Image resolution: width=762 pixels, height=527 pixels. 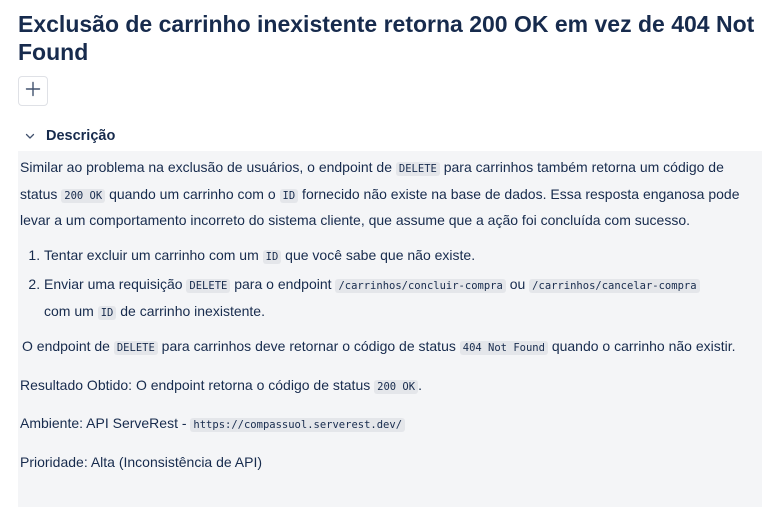 I want to click on text: ou, so click(x=517, y=284).